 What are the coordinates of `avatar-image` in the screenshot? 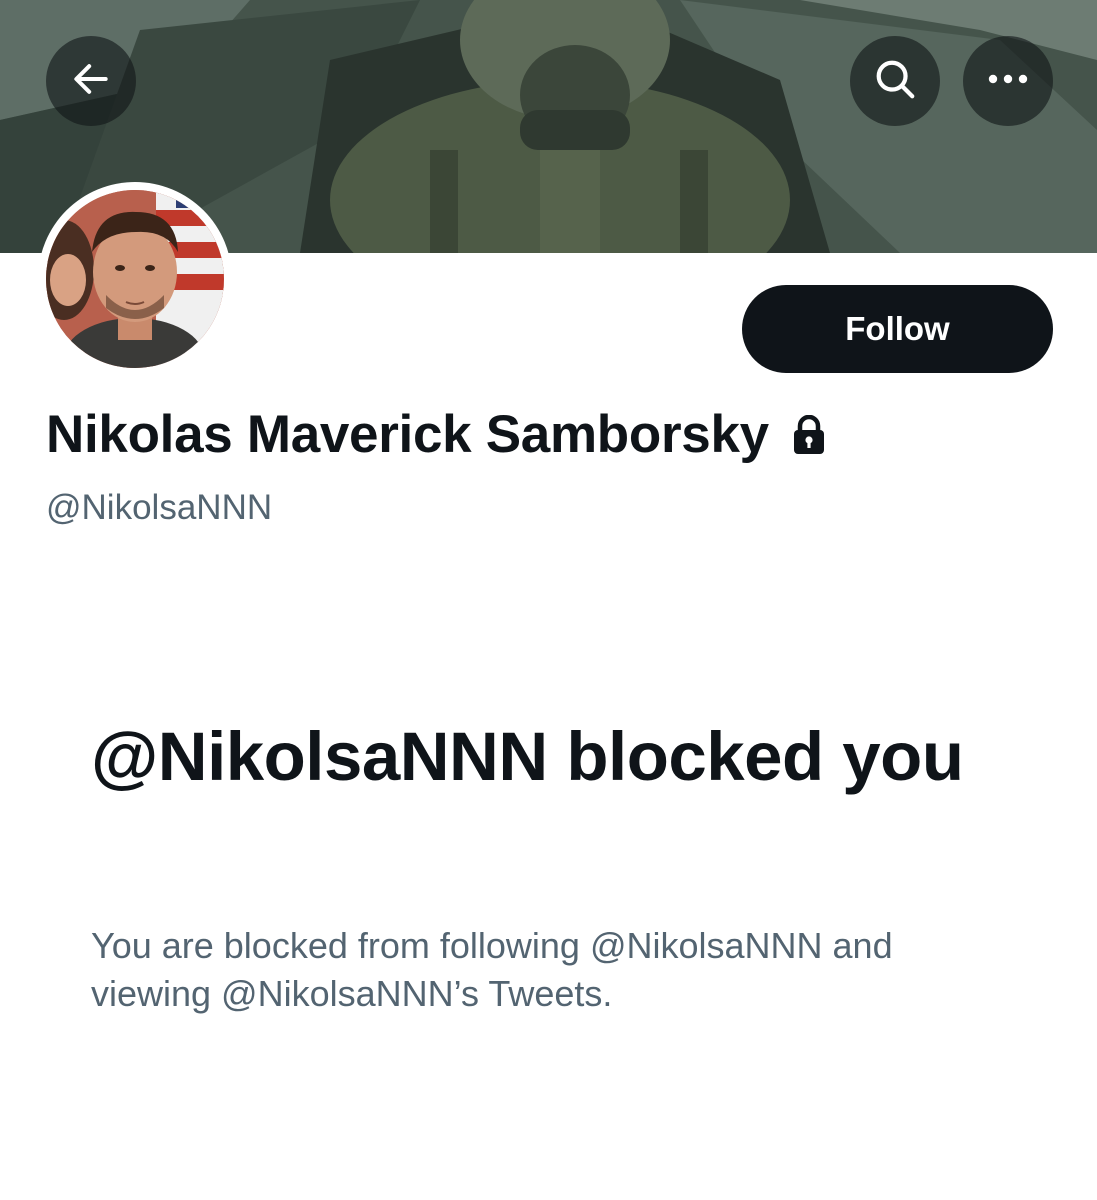 It's located at (135, 279).